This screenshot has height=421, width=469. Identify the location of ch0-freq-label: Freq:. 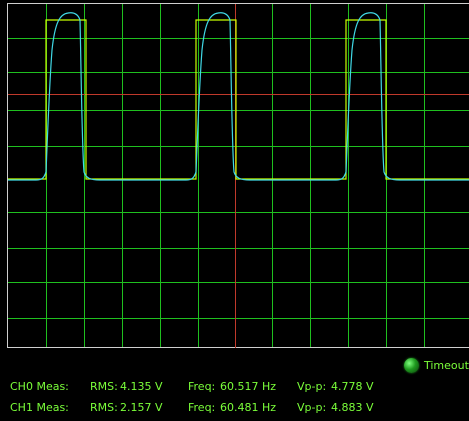
(202, 386).